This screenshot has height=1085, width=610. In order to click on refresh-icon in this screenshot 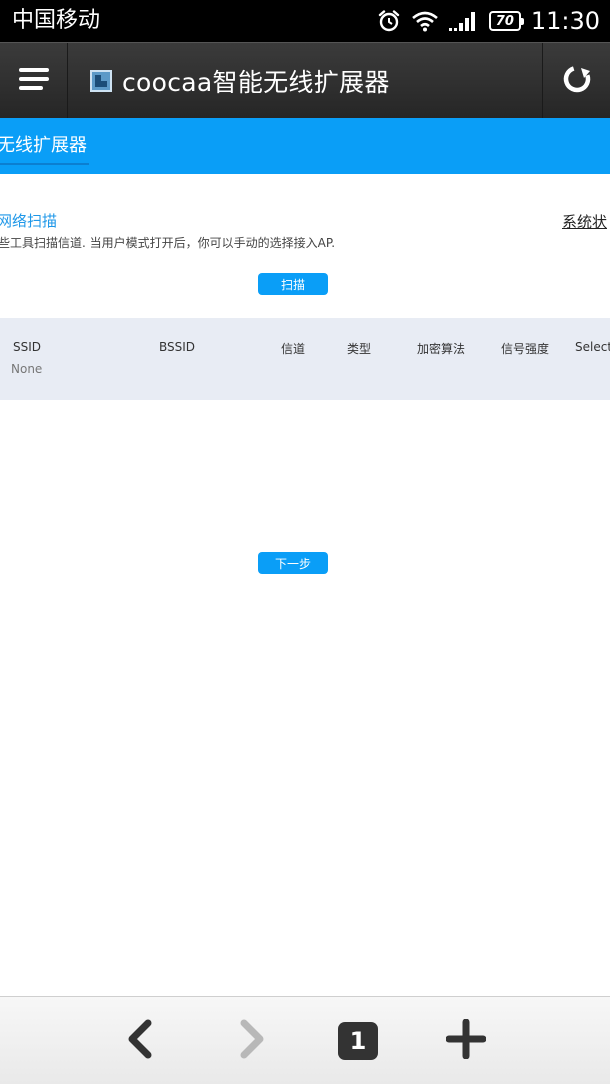, I will do `click(577, 81)`.